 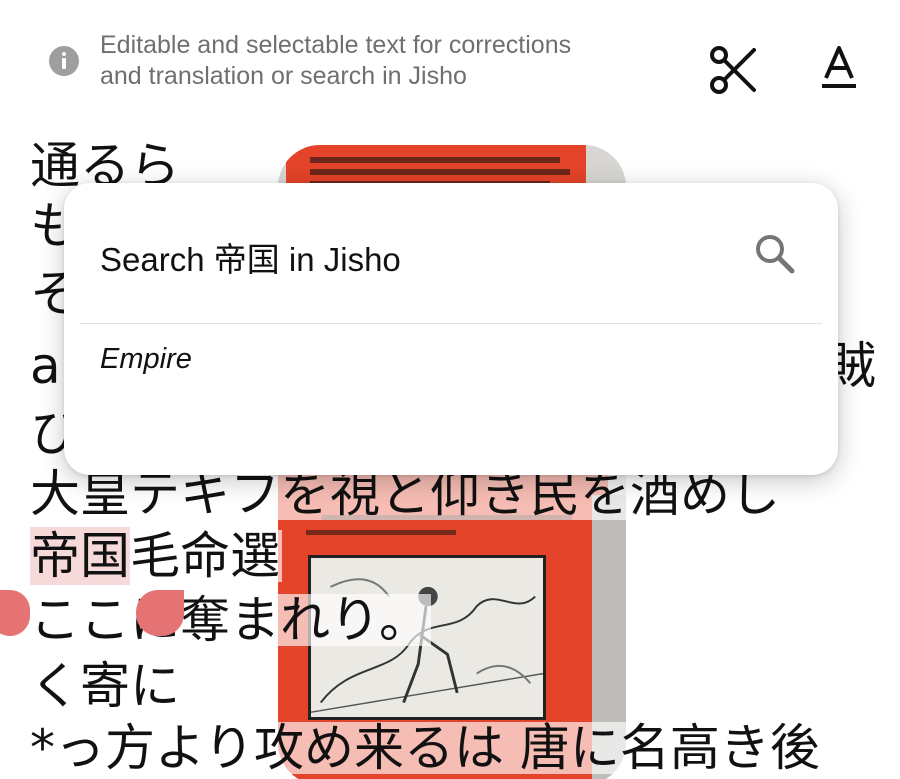 What do you see at coordinates (250, 257) in the screenshot?
I see `jisho-search-label: Search 帝国 in Jisho` at bounding box center [250, 257].